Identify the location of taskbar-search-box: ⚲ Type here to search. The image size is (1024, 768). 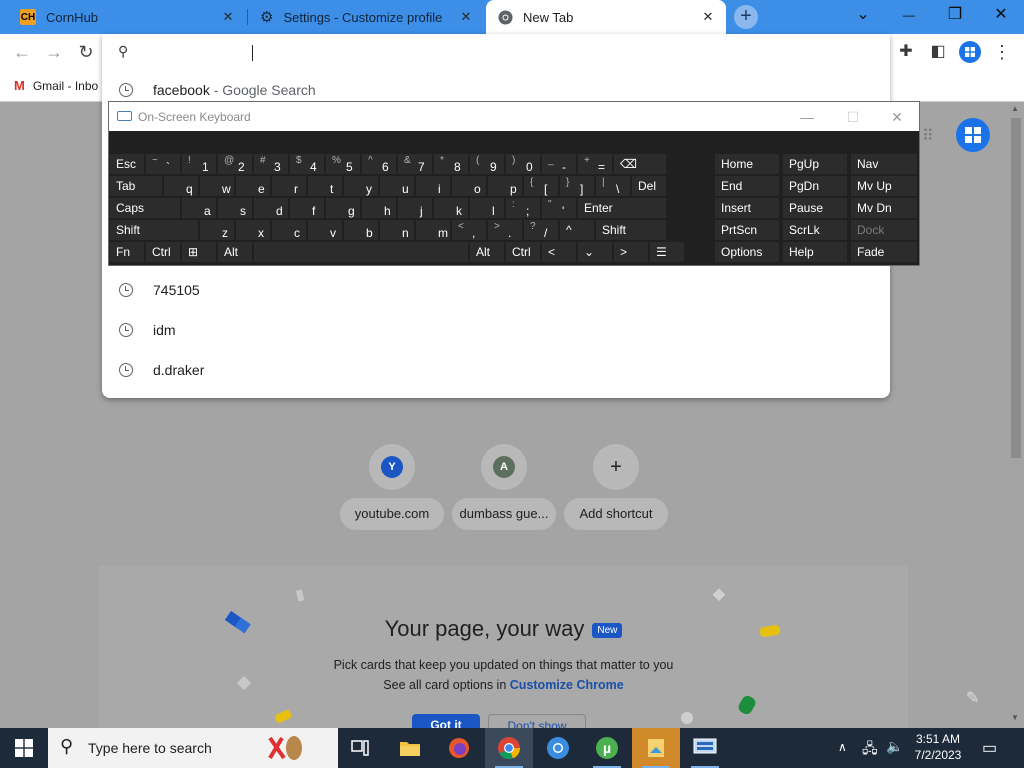
(193, 748).